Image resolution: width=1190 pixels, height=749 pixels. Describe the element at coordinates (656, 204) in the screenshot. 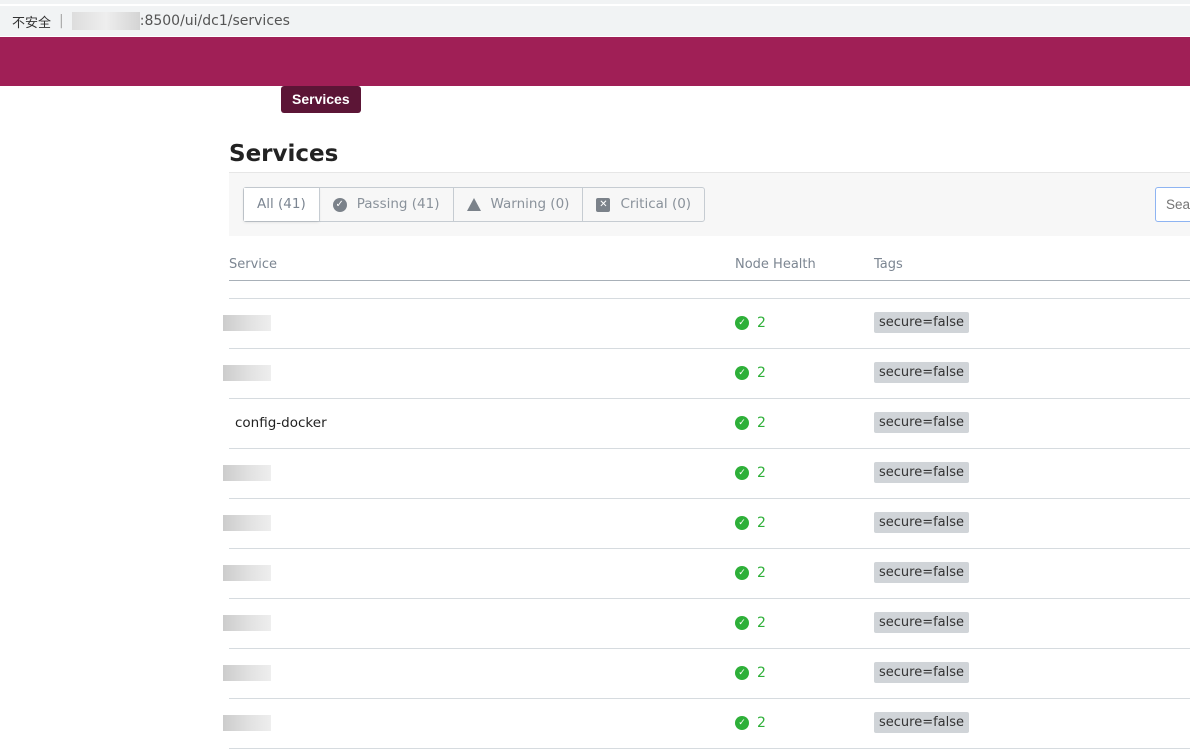

I see `filter-label: Critical (0)` at that location.